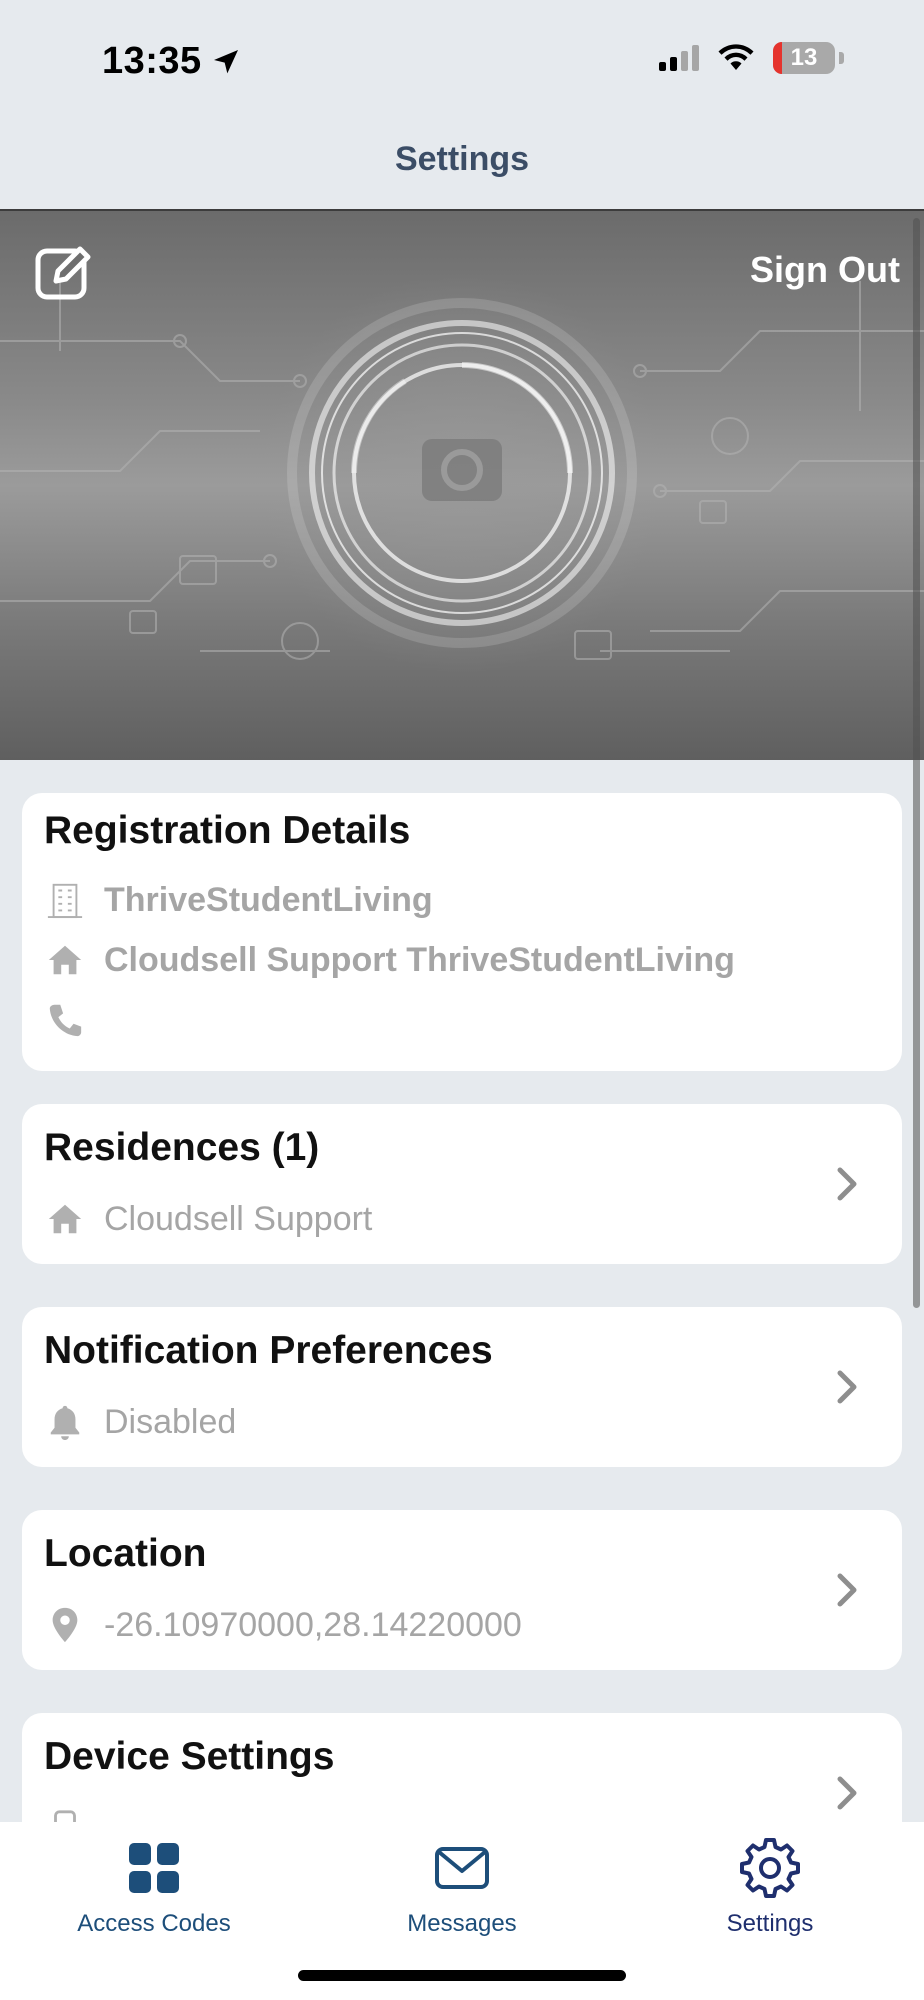 This screenshot has width=924, height=2000. I want to click on map-pin-icon, so click(65, 1625).